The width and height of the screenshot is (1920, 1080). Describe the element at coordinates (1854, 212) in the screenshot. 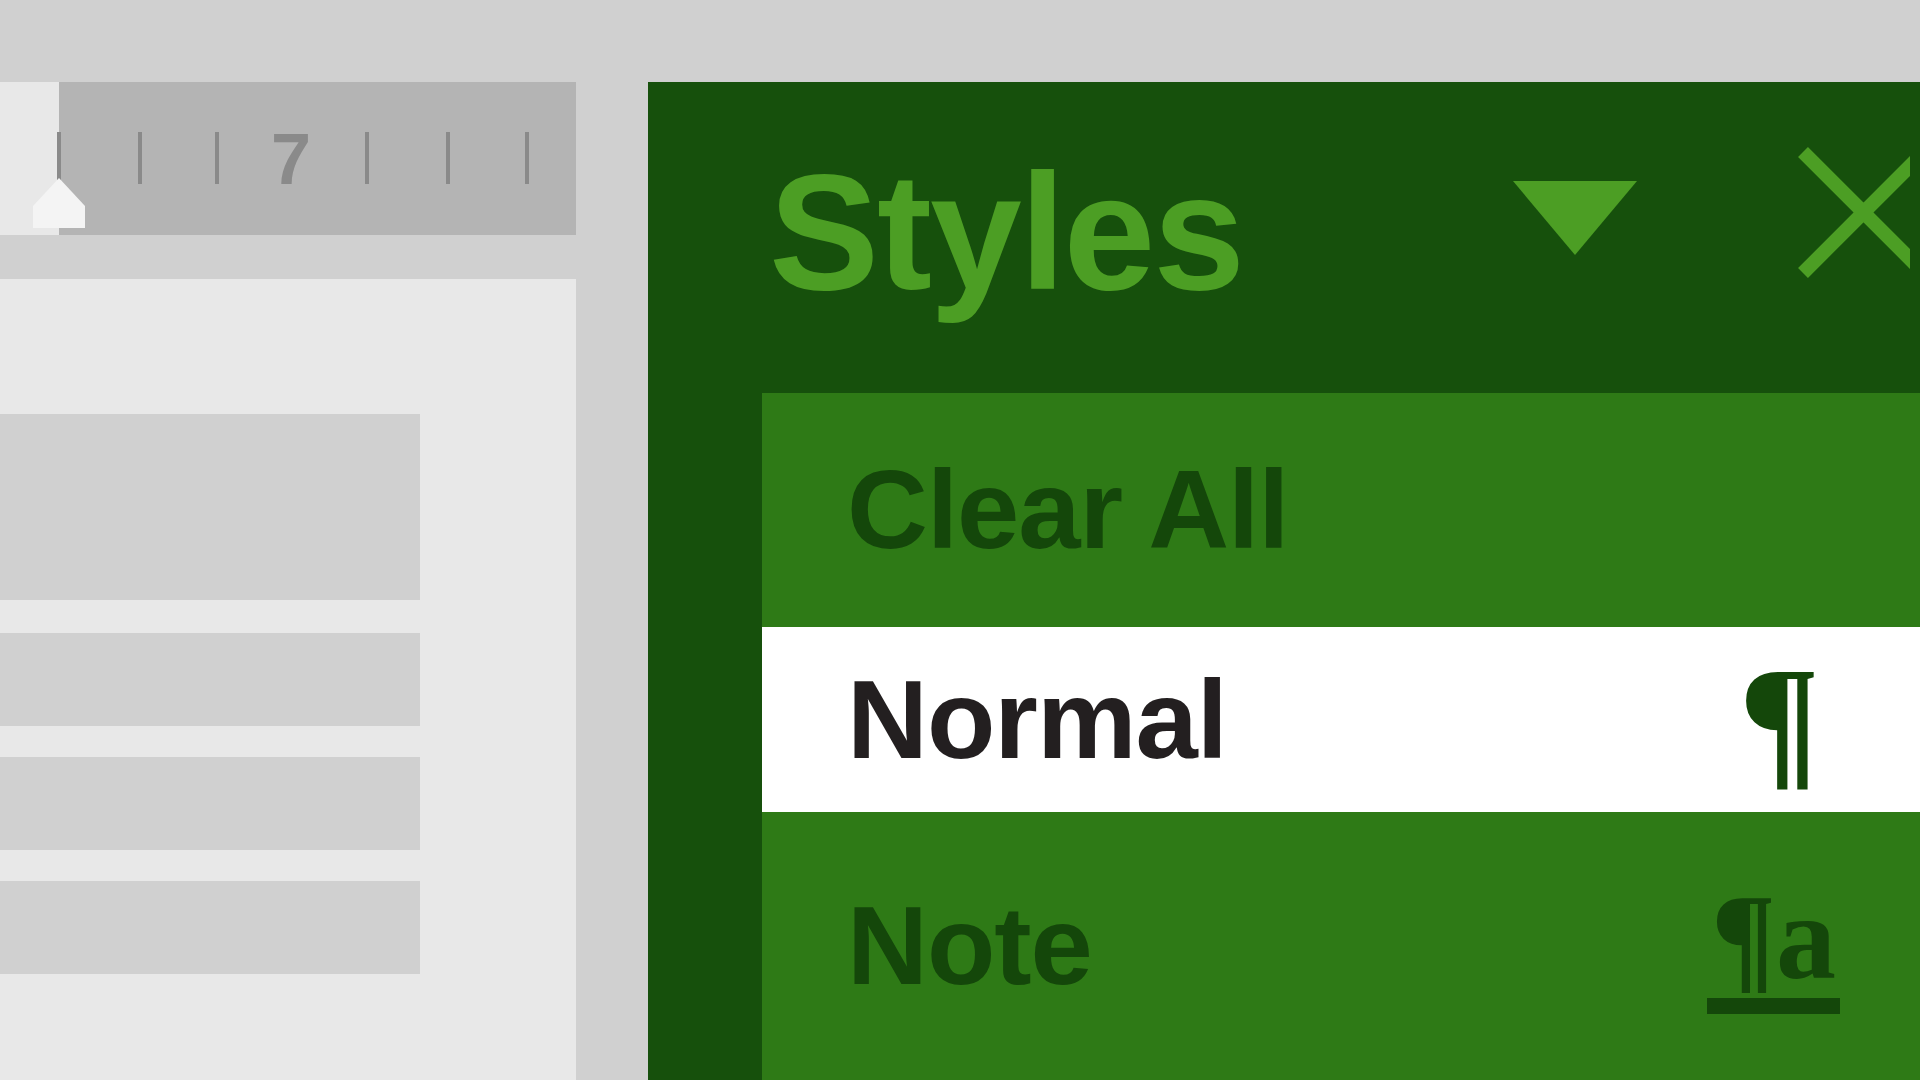

I see `close-icon` at that location.